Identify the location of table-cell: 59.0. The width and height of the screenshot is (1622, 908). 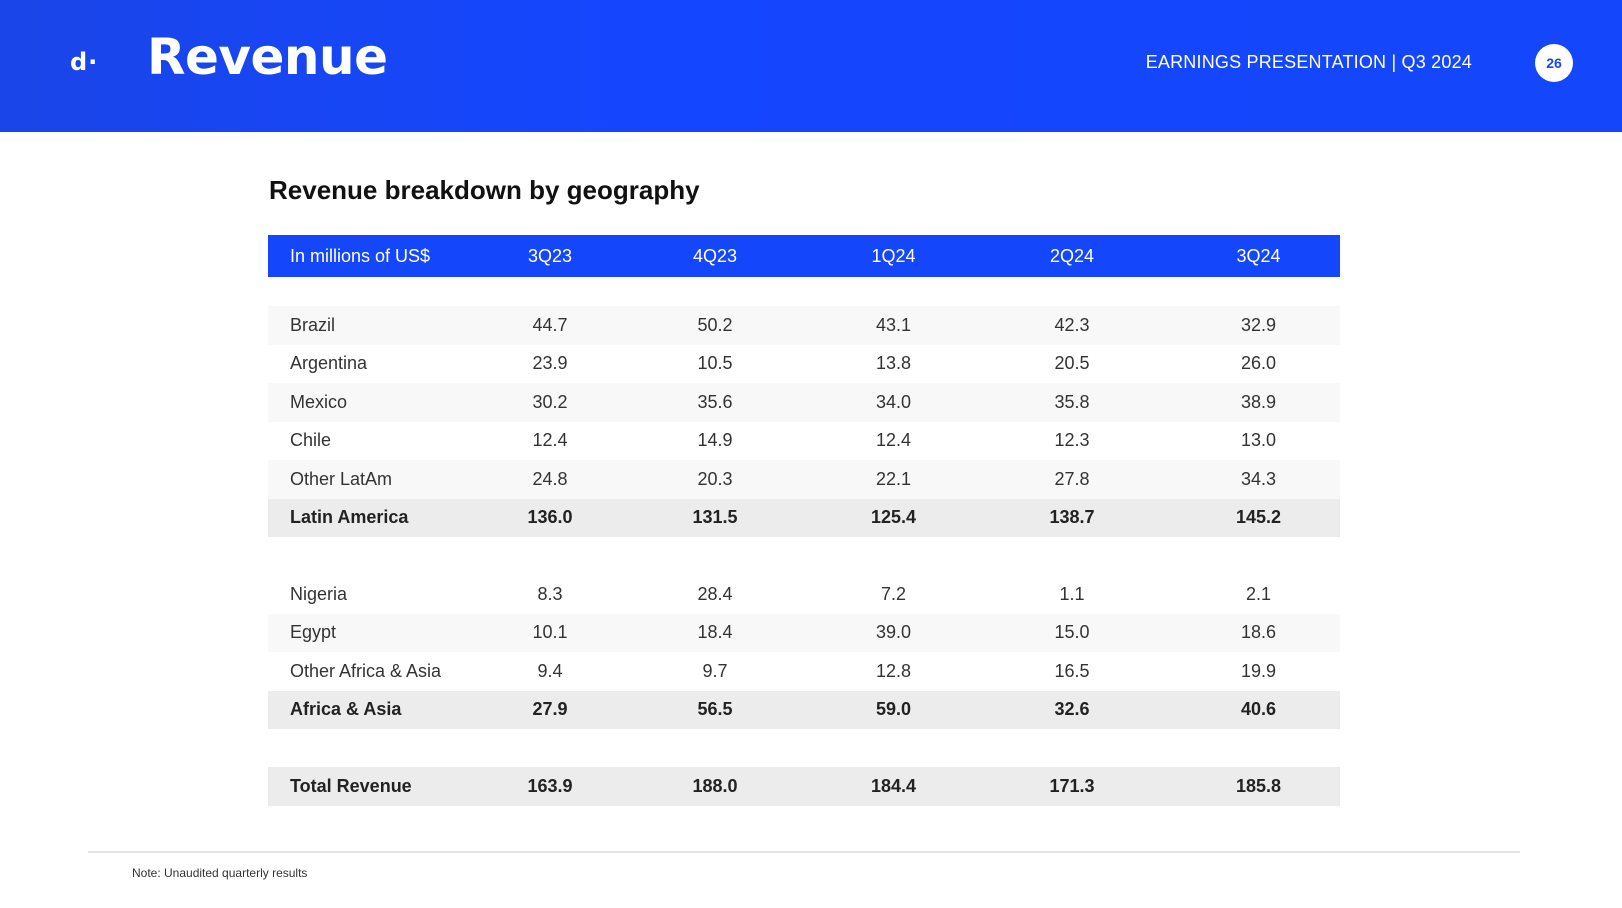
(893, 709).